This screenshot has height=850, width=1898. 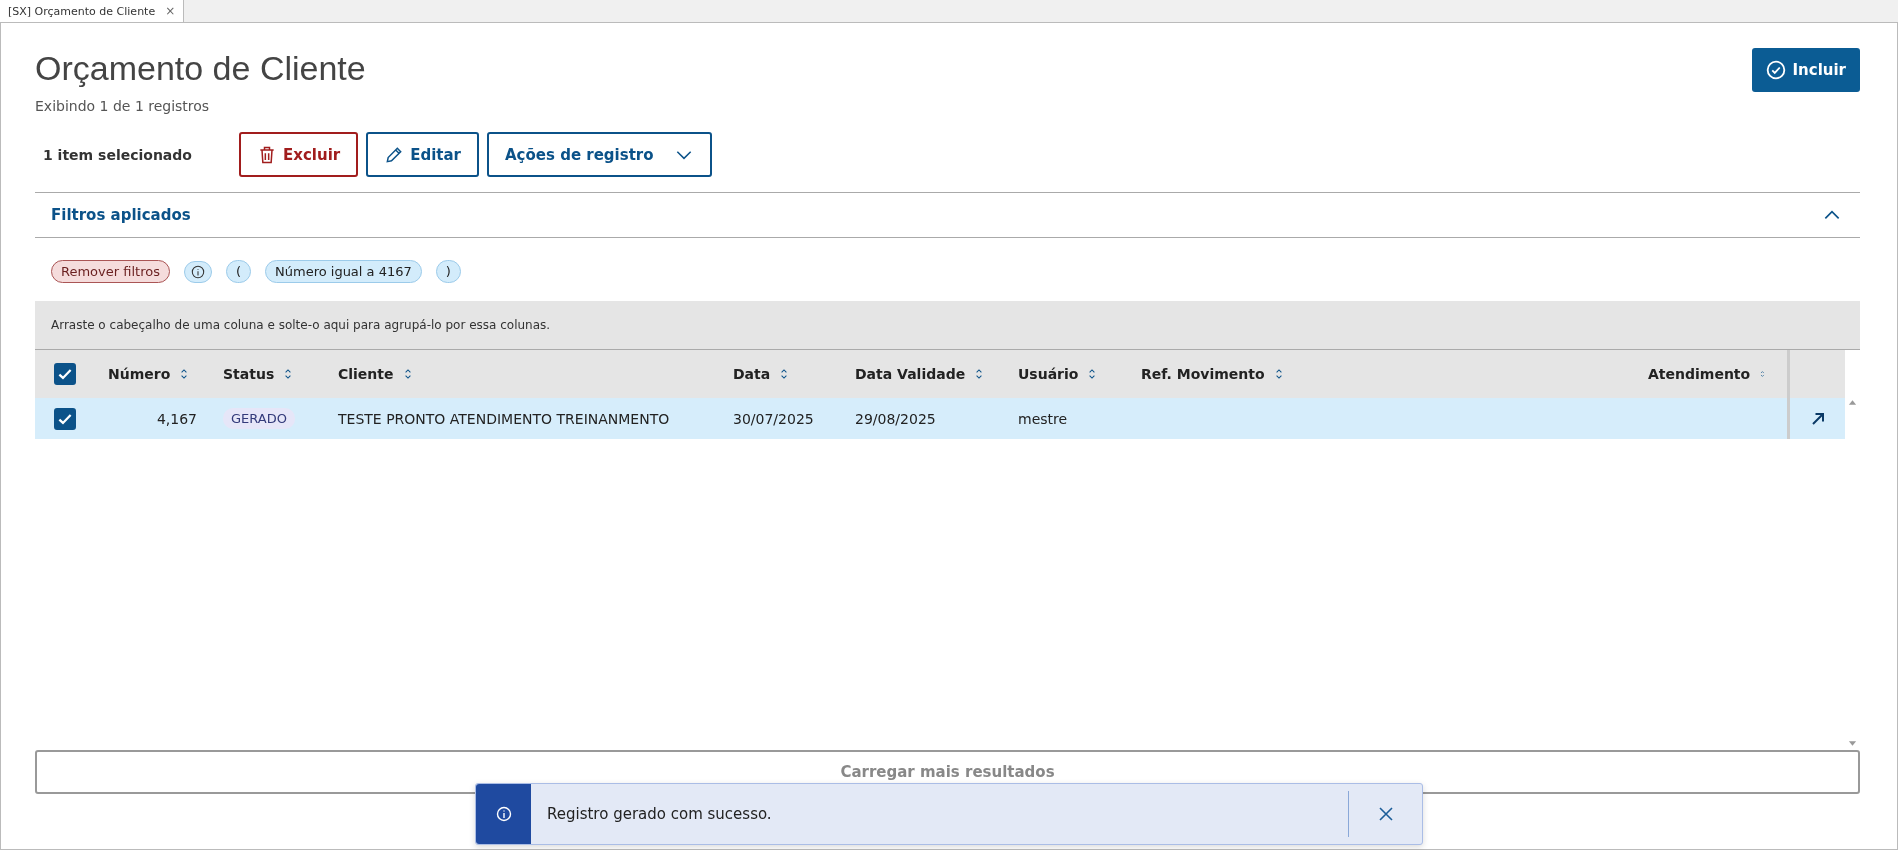 I want to click on filters-title: Filtros aplicados, so click(x=121, y=215).